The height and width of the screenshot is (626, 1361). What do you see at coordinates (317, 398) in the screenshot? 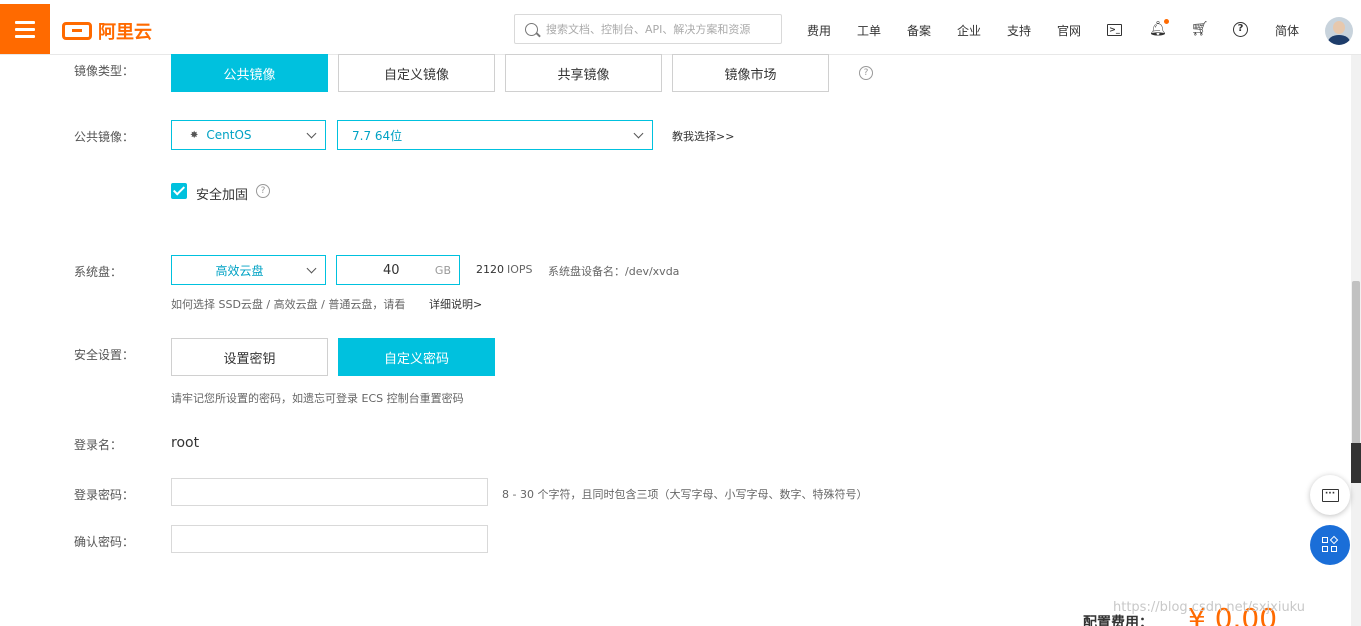
I see `security-hint-text: 请牢记您所设置的密码，如遗忘可登录 ECS 控制台重置密码` at bounding box center [317, 398].